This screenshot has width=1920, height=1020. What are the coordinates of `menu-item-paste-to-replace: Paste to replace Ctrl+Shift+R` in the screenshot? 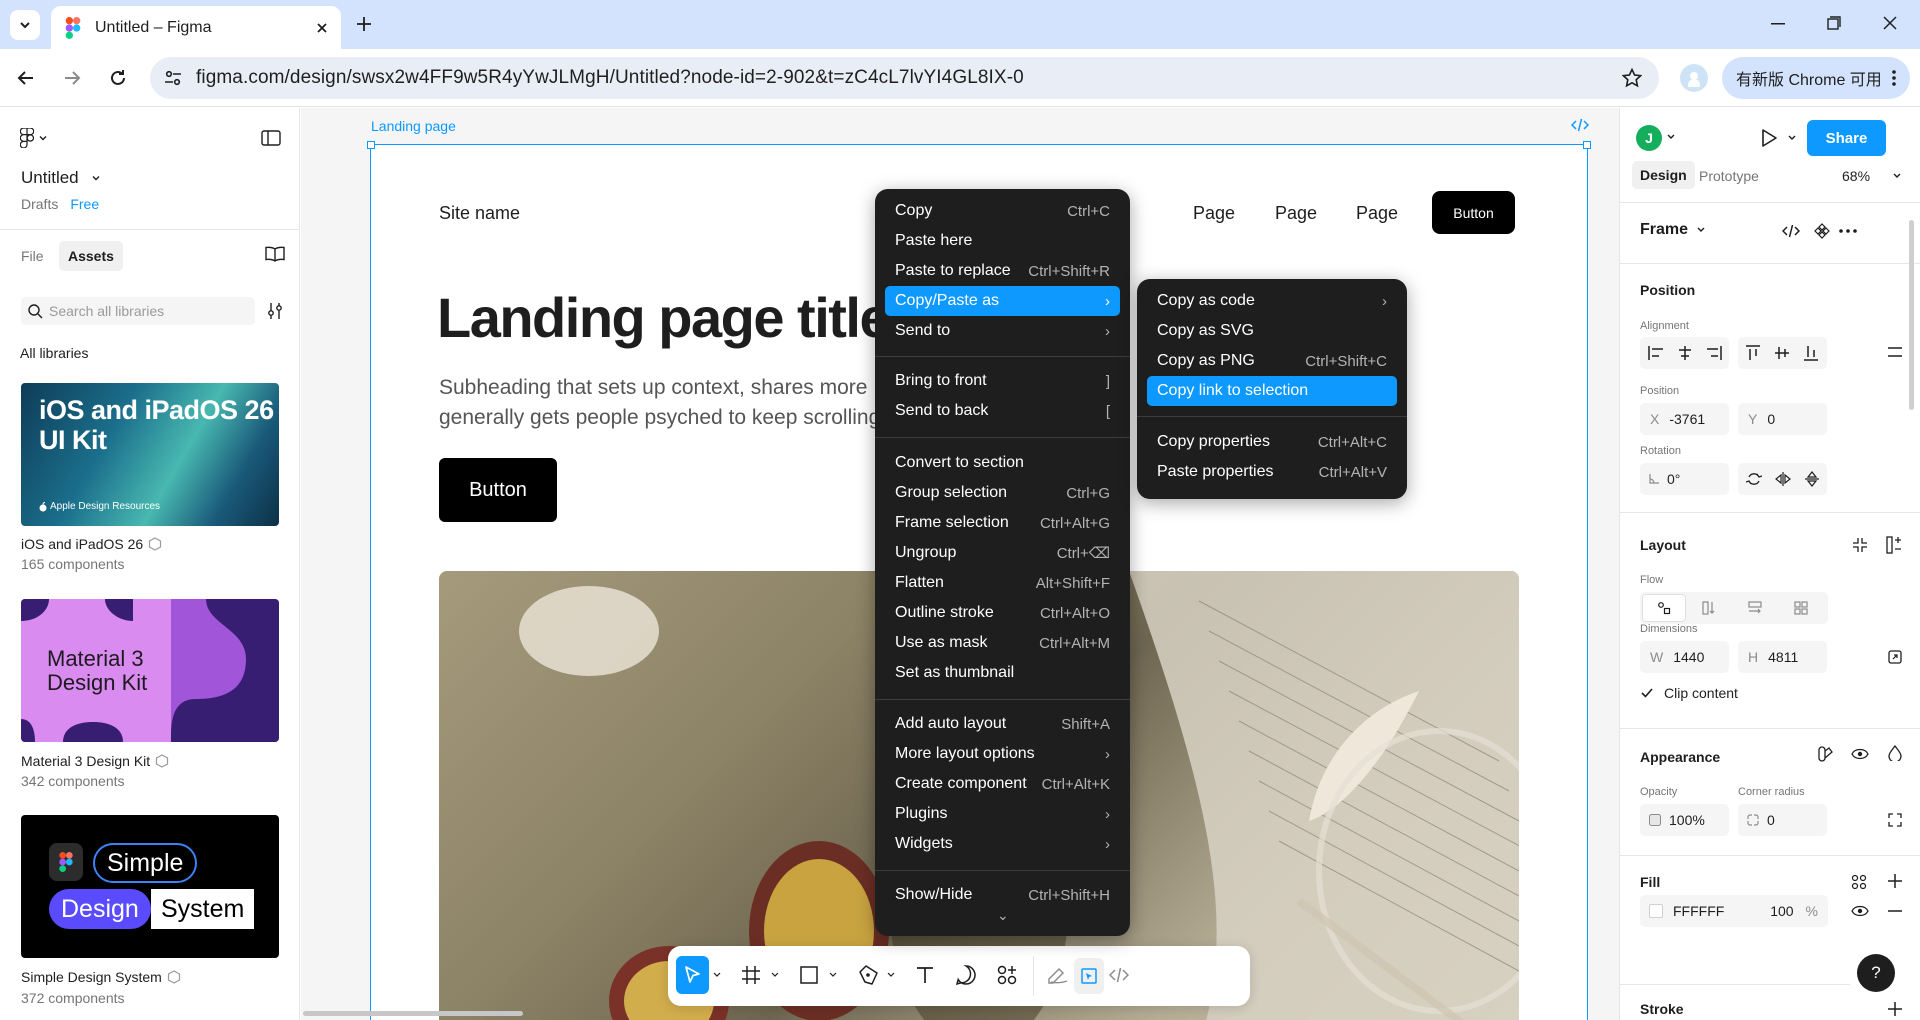 It's located at (1002, 271).